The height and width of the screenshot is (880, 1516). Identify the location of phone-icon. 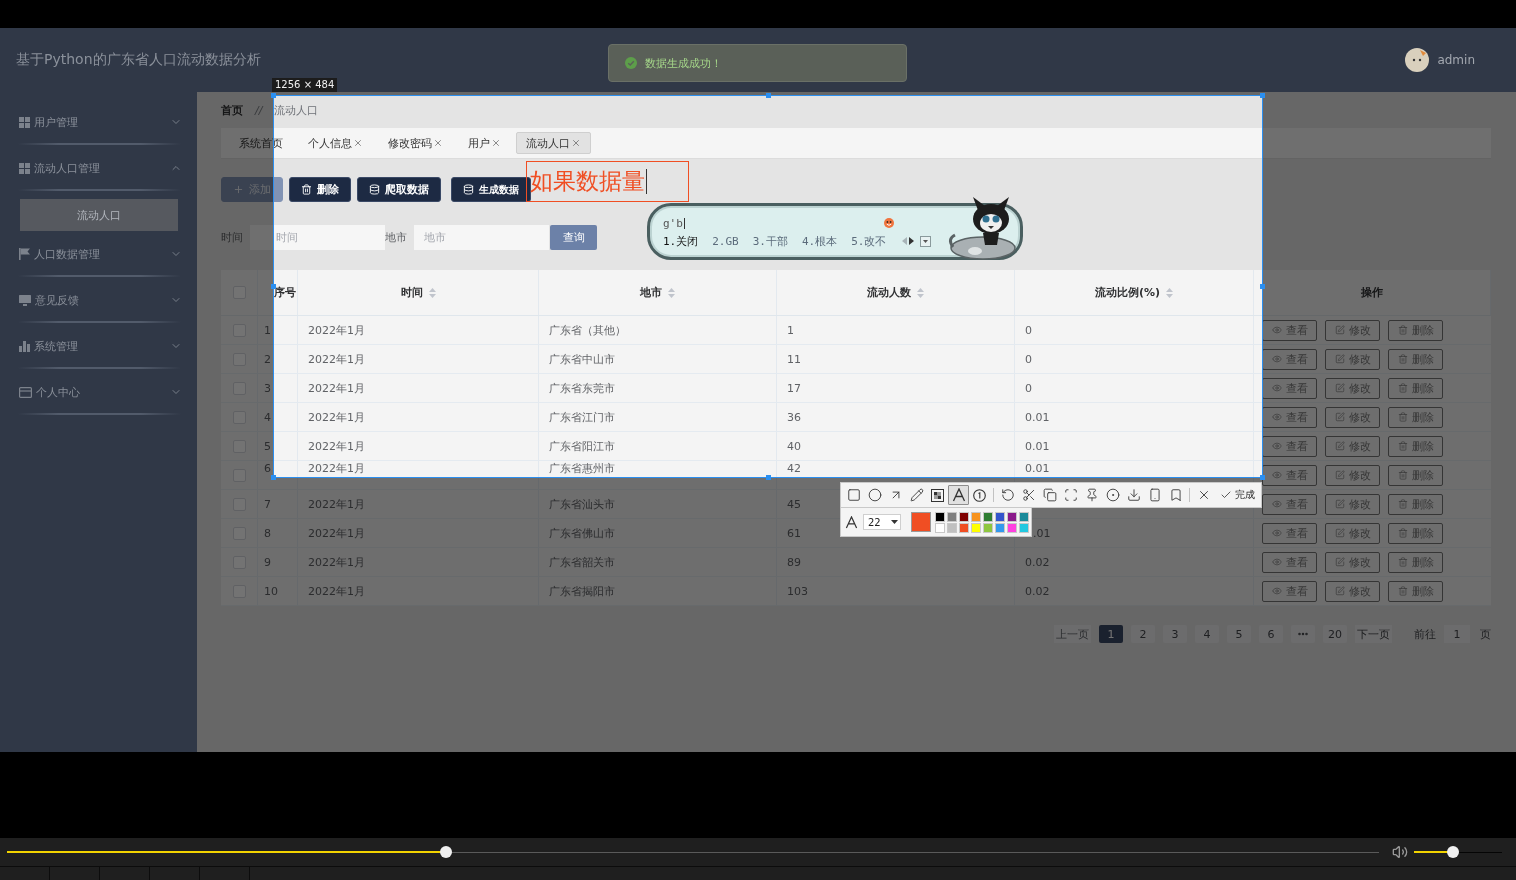
(1154, 495).